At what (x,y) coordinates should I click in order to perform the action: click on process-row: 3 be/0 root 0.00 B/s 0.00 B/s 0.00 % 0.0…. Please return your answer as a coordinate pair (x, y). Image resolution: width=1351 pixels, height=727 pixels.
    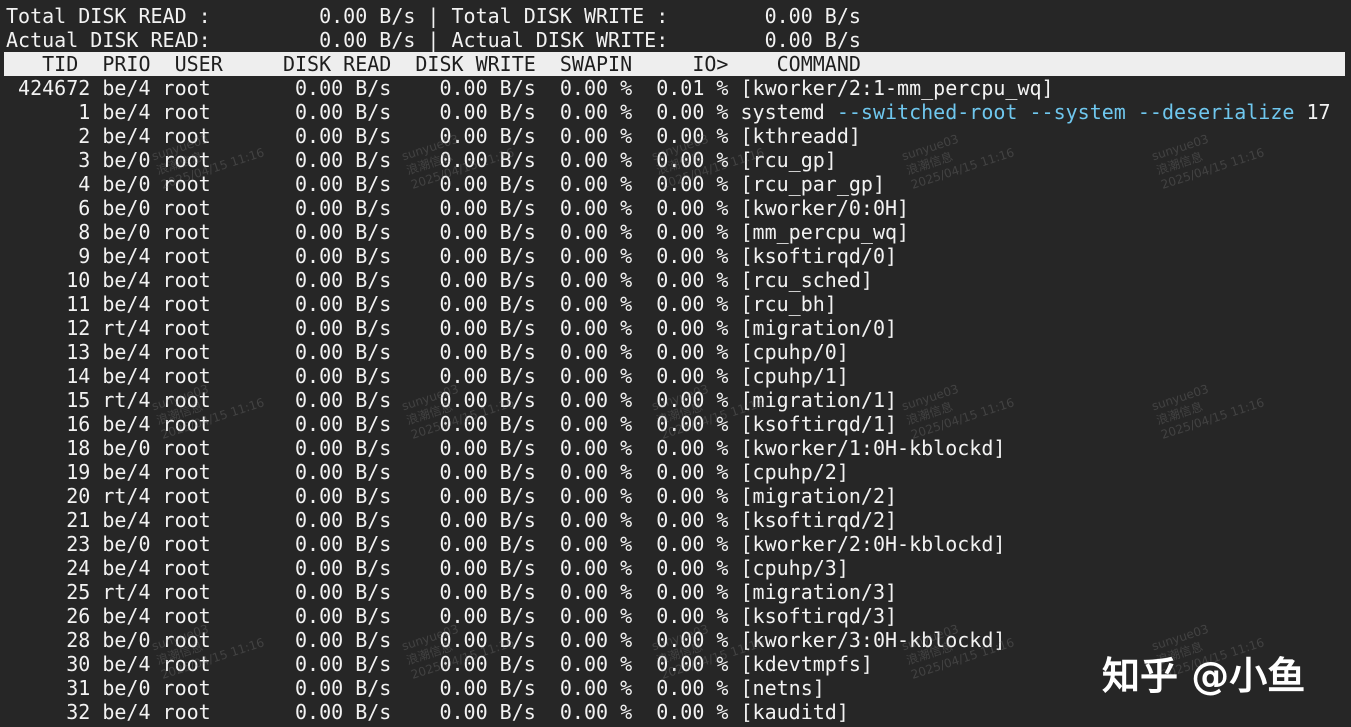
    Looking at the image, I should click on (421, 160).